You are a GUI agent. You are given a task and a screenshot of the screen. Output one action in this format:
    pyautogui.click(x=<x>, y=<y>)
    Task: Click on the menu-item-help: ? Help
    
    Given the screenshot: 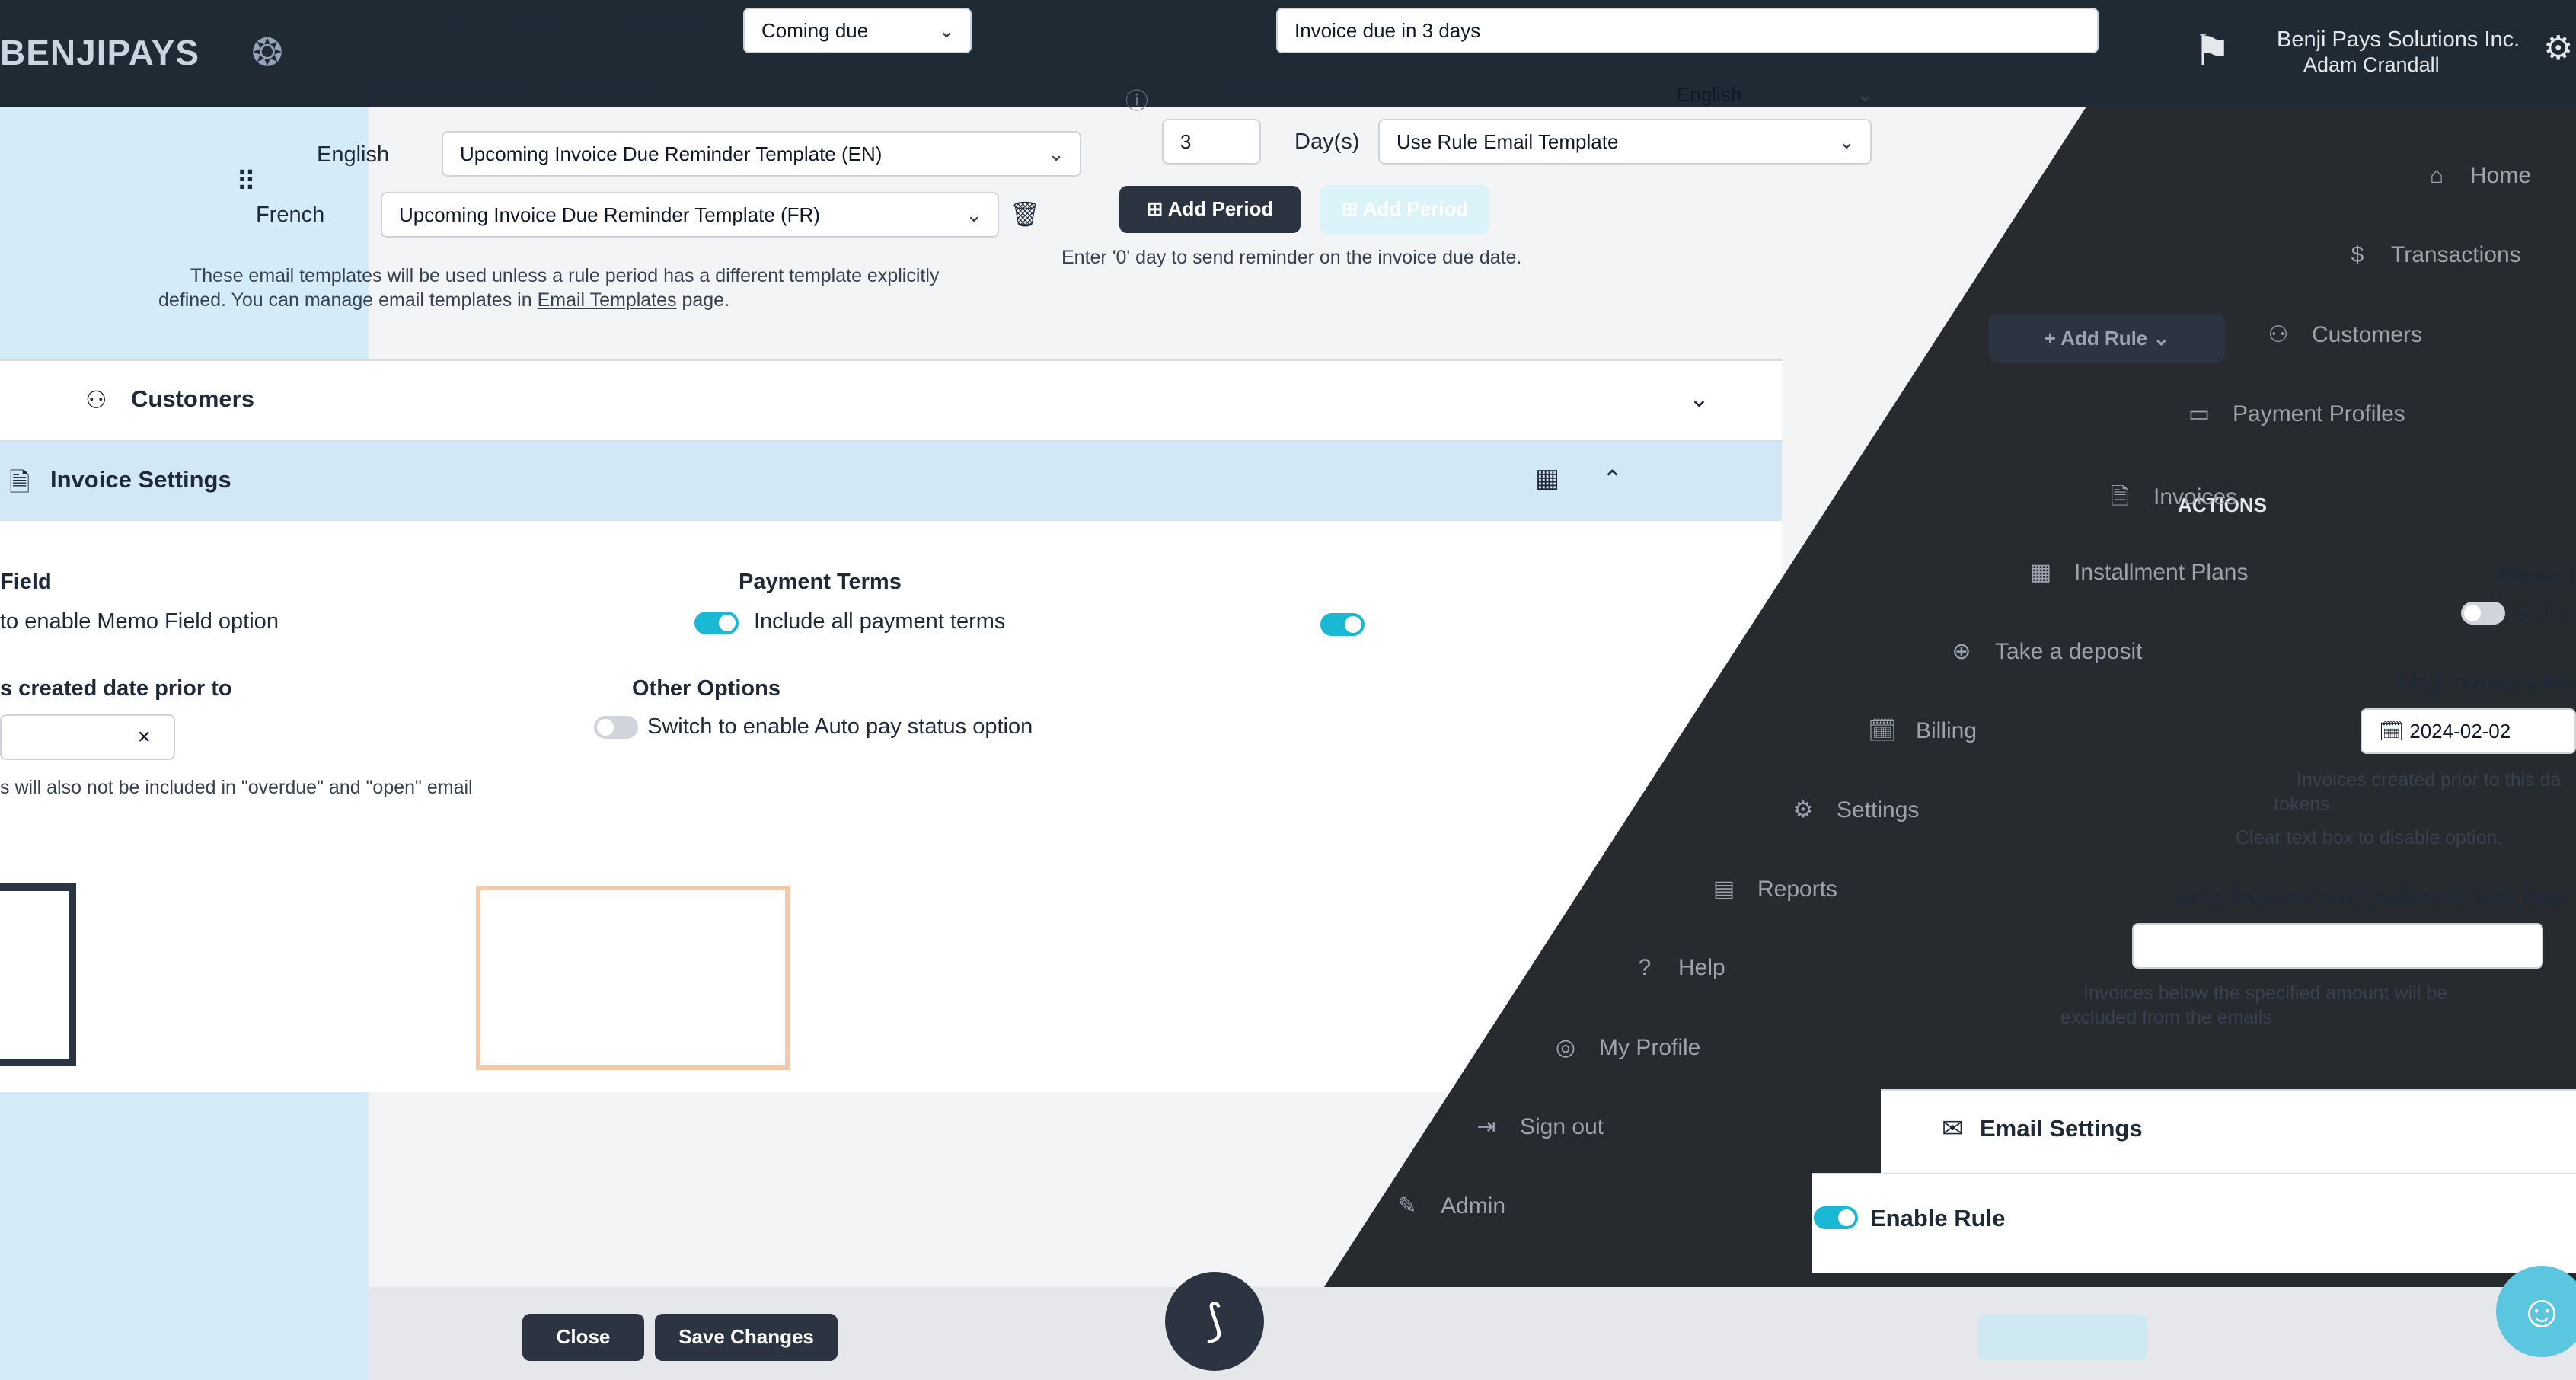 What is the action you would take?
    pyautogui.click(x=1677, y=968)
    